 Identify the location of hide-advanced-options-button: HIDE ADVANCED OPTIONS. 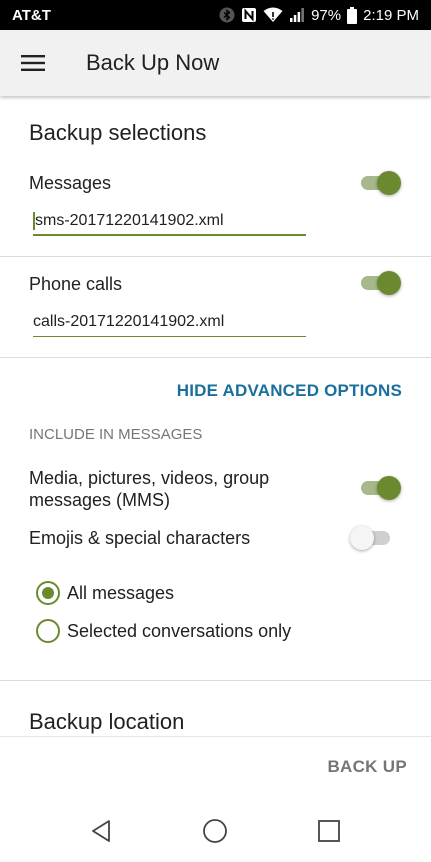
(289, 391).